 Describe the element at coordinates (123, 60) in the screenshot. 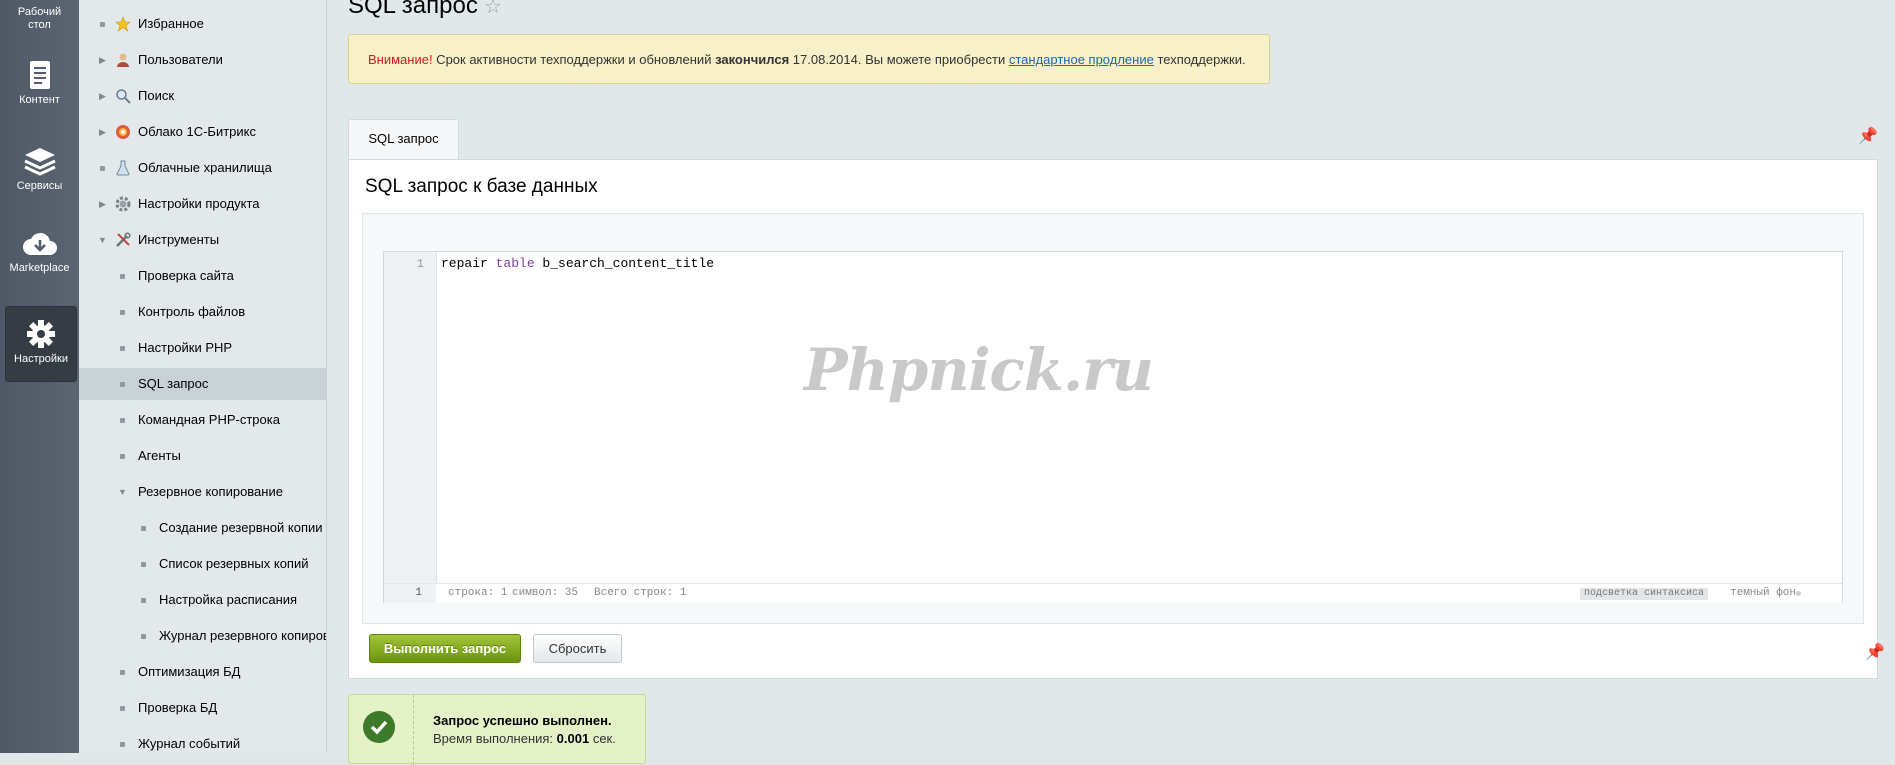

I see `user-icon` at that location.